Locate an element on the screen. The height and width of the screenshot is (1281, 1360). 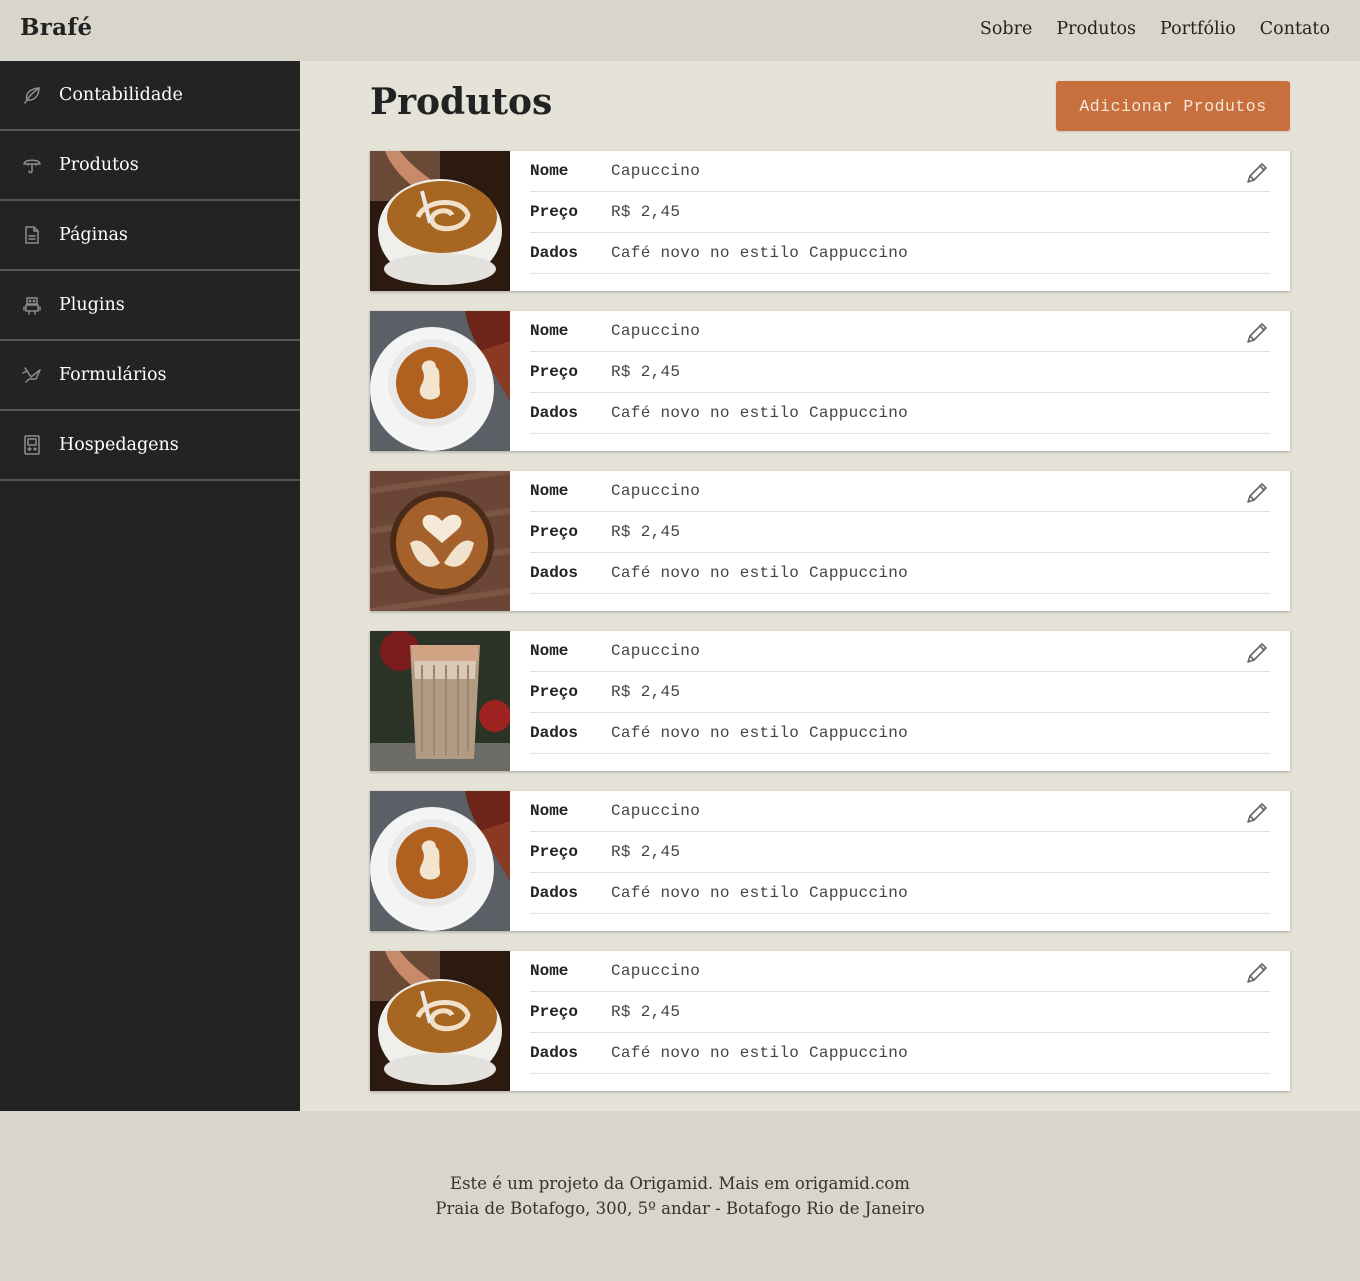
umbrella-icon is located at coordinates (32, 165).